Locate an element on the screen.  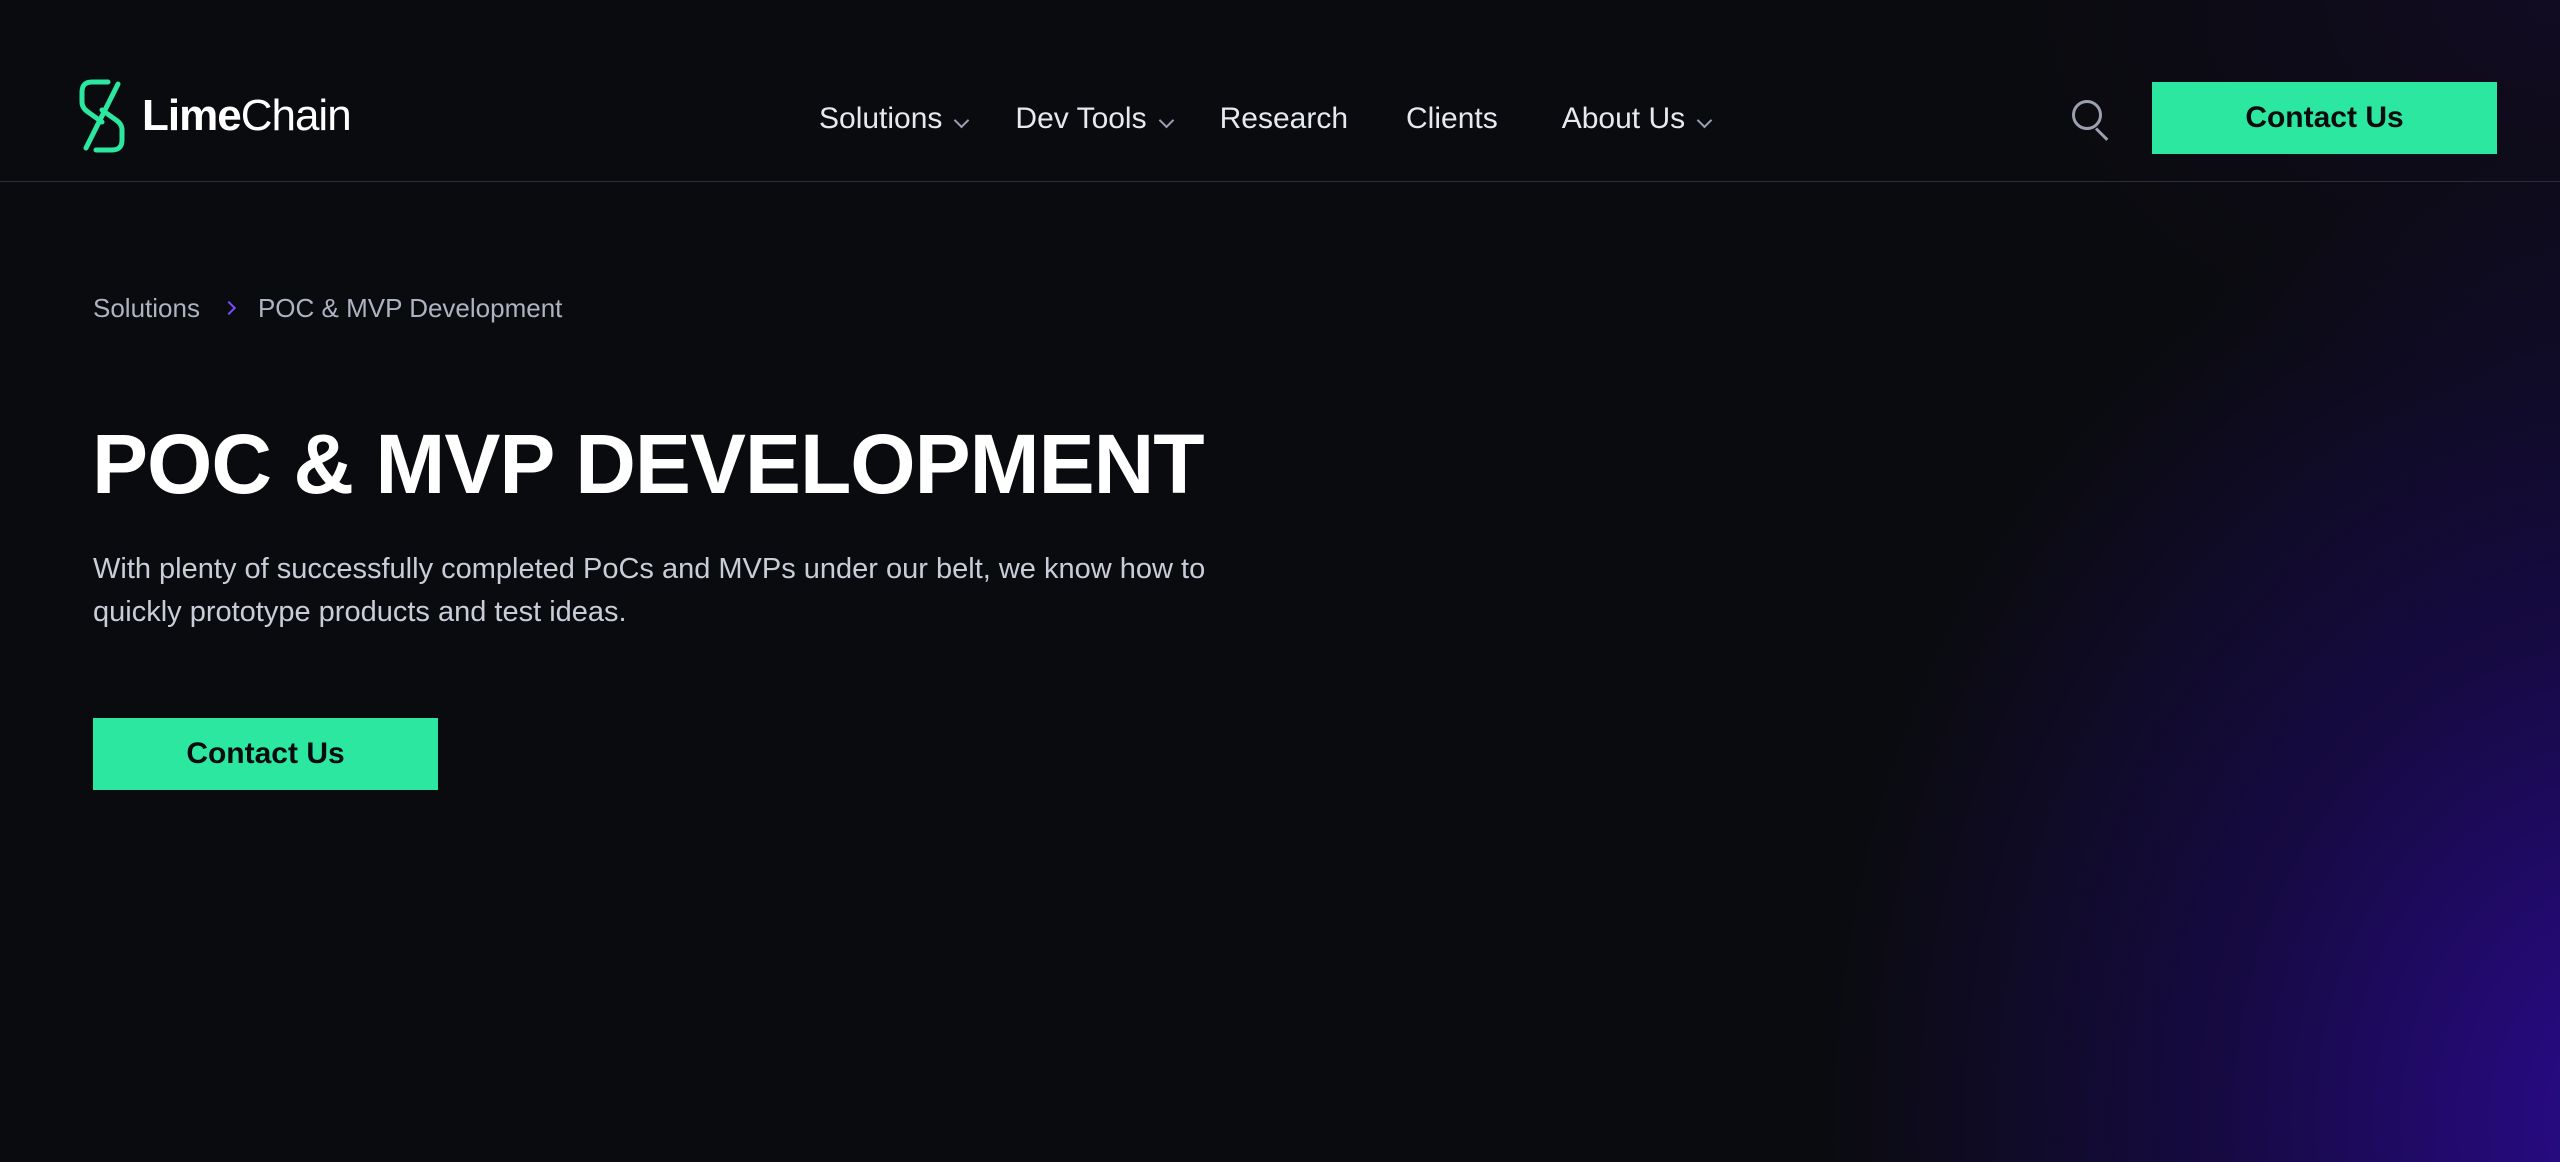
brand-wordmark: LimeChain is located at coordinates (247, 115).